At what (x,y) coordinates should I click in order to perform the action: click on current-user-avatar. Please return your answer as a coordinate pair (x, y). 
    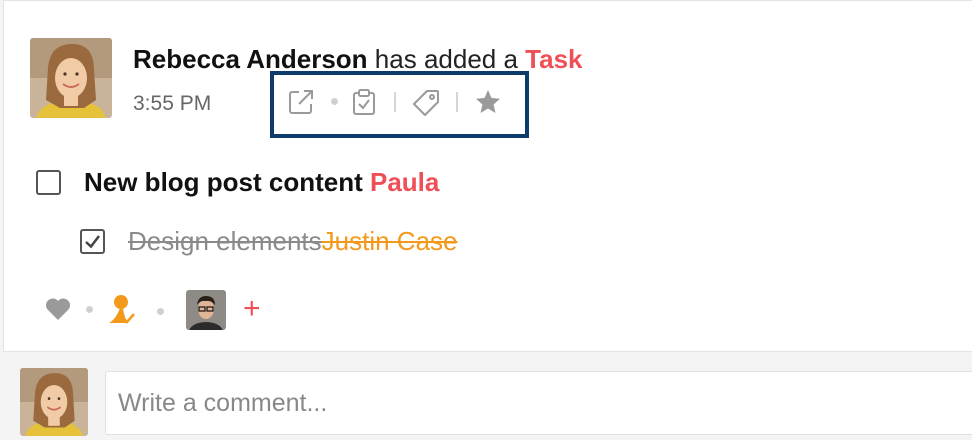
    Looking at the image, I should click on (54, 402).